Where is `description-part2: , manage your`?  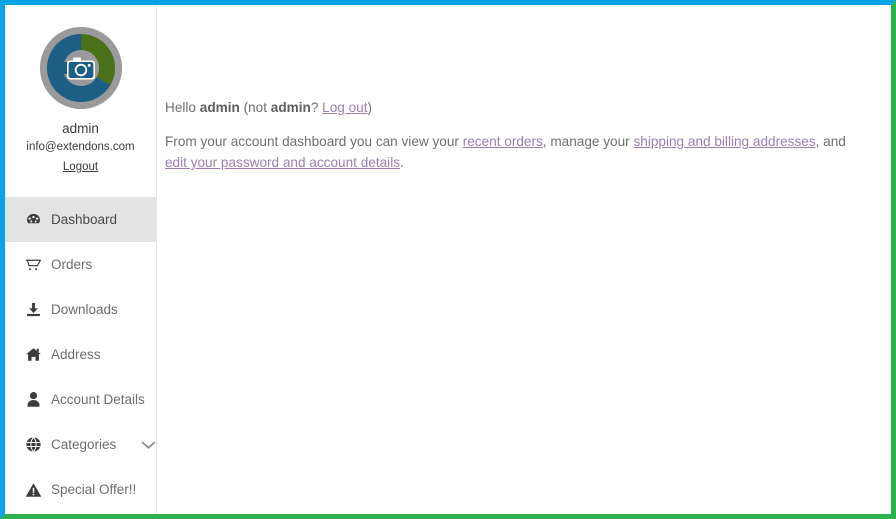 description-part2: , manage your is located at coordinates (588, 141).